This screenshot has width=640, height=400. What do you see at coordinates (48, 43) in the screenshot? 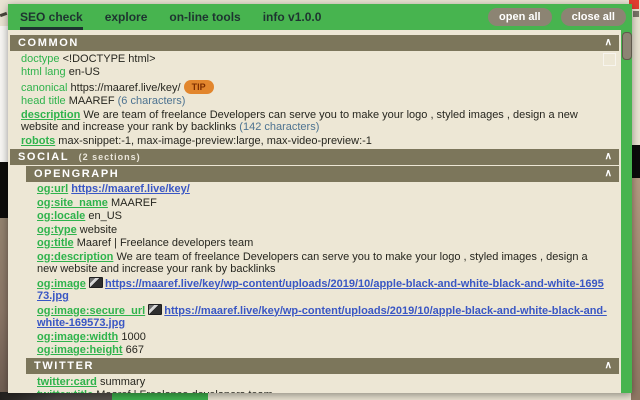
I see `section-title: COMMON` at bounding box center [48, 43].